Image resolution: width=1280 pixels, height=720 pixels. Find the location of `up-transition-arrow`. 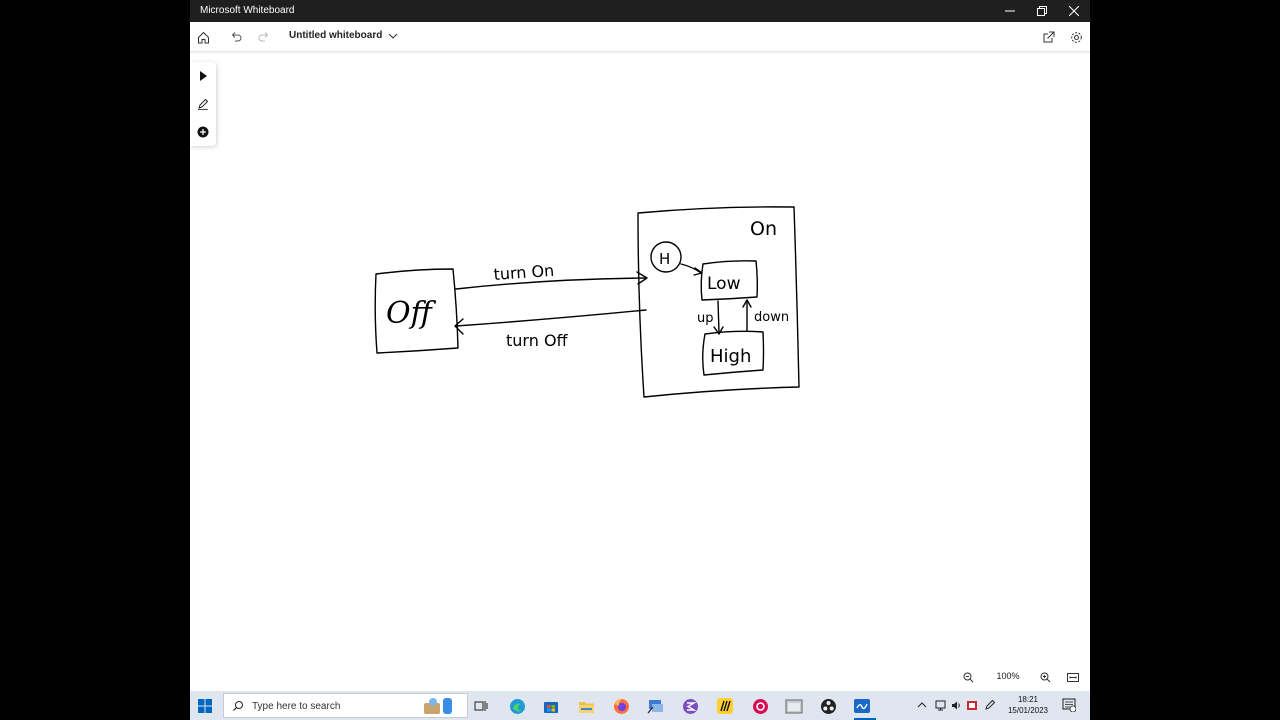

up-transition-arrow is located at coordinates (718, 317).